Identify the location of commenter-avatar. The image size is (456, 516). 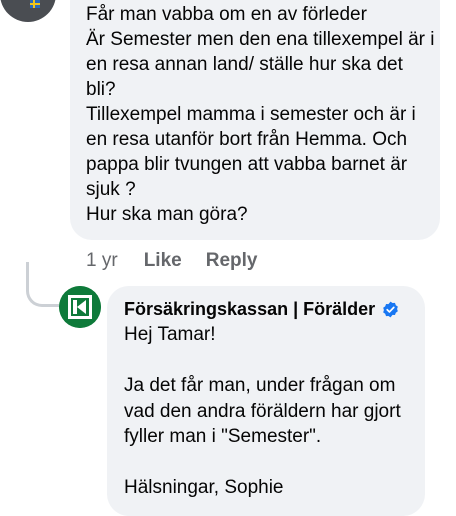
(28, 11).